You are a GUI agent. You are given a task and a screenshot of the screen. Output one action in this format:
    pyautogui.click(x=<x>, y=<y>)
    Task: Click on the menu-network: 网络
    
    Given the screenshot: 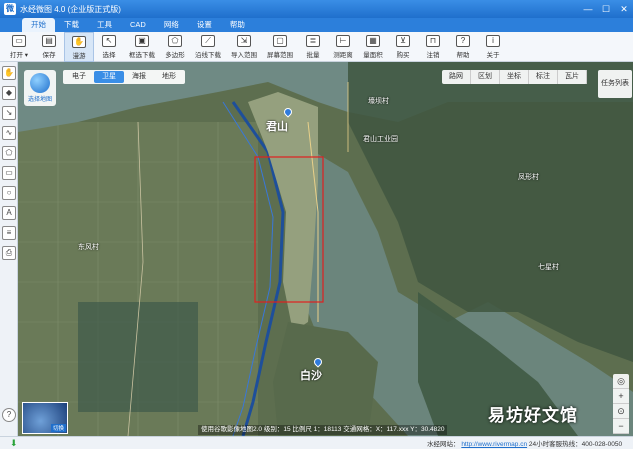 What is the action you would take?
    pyautogui.click(x=171, y=25)
    